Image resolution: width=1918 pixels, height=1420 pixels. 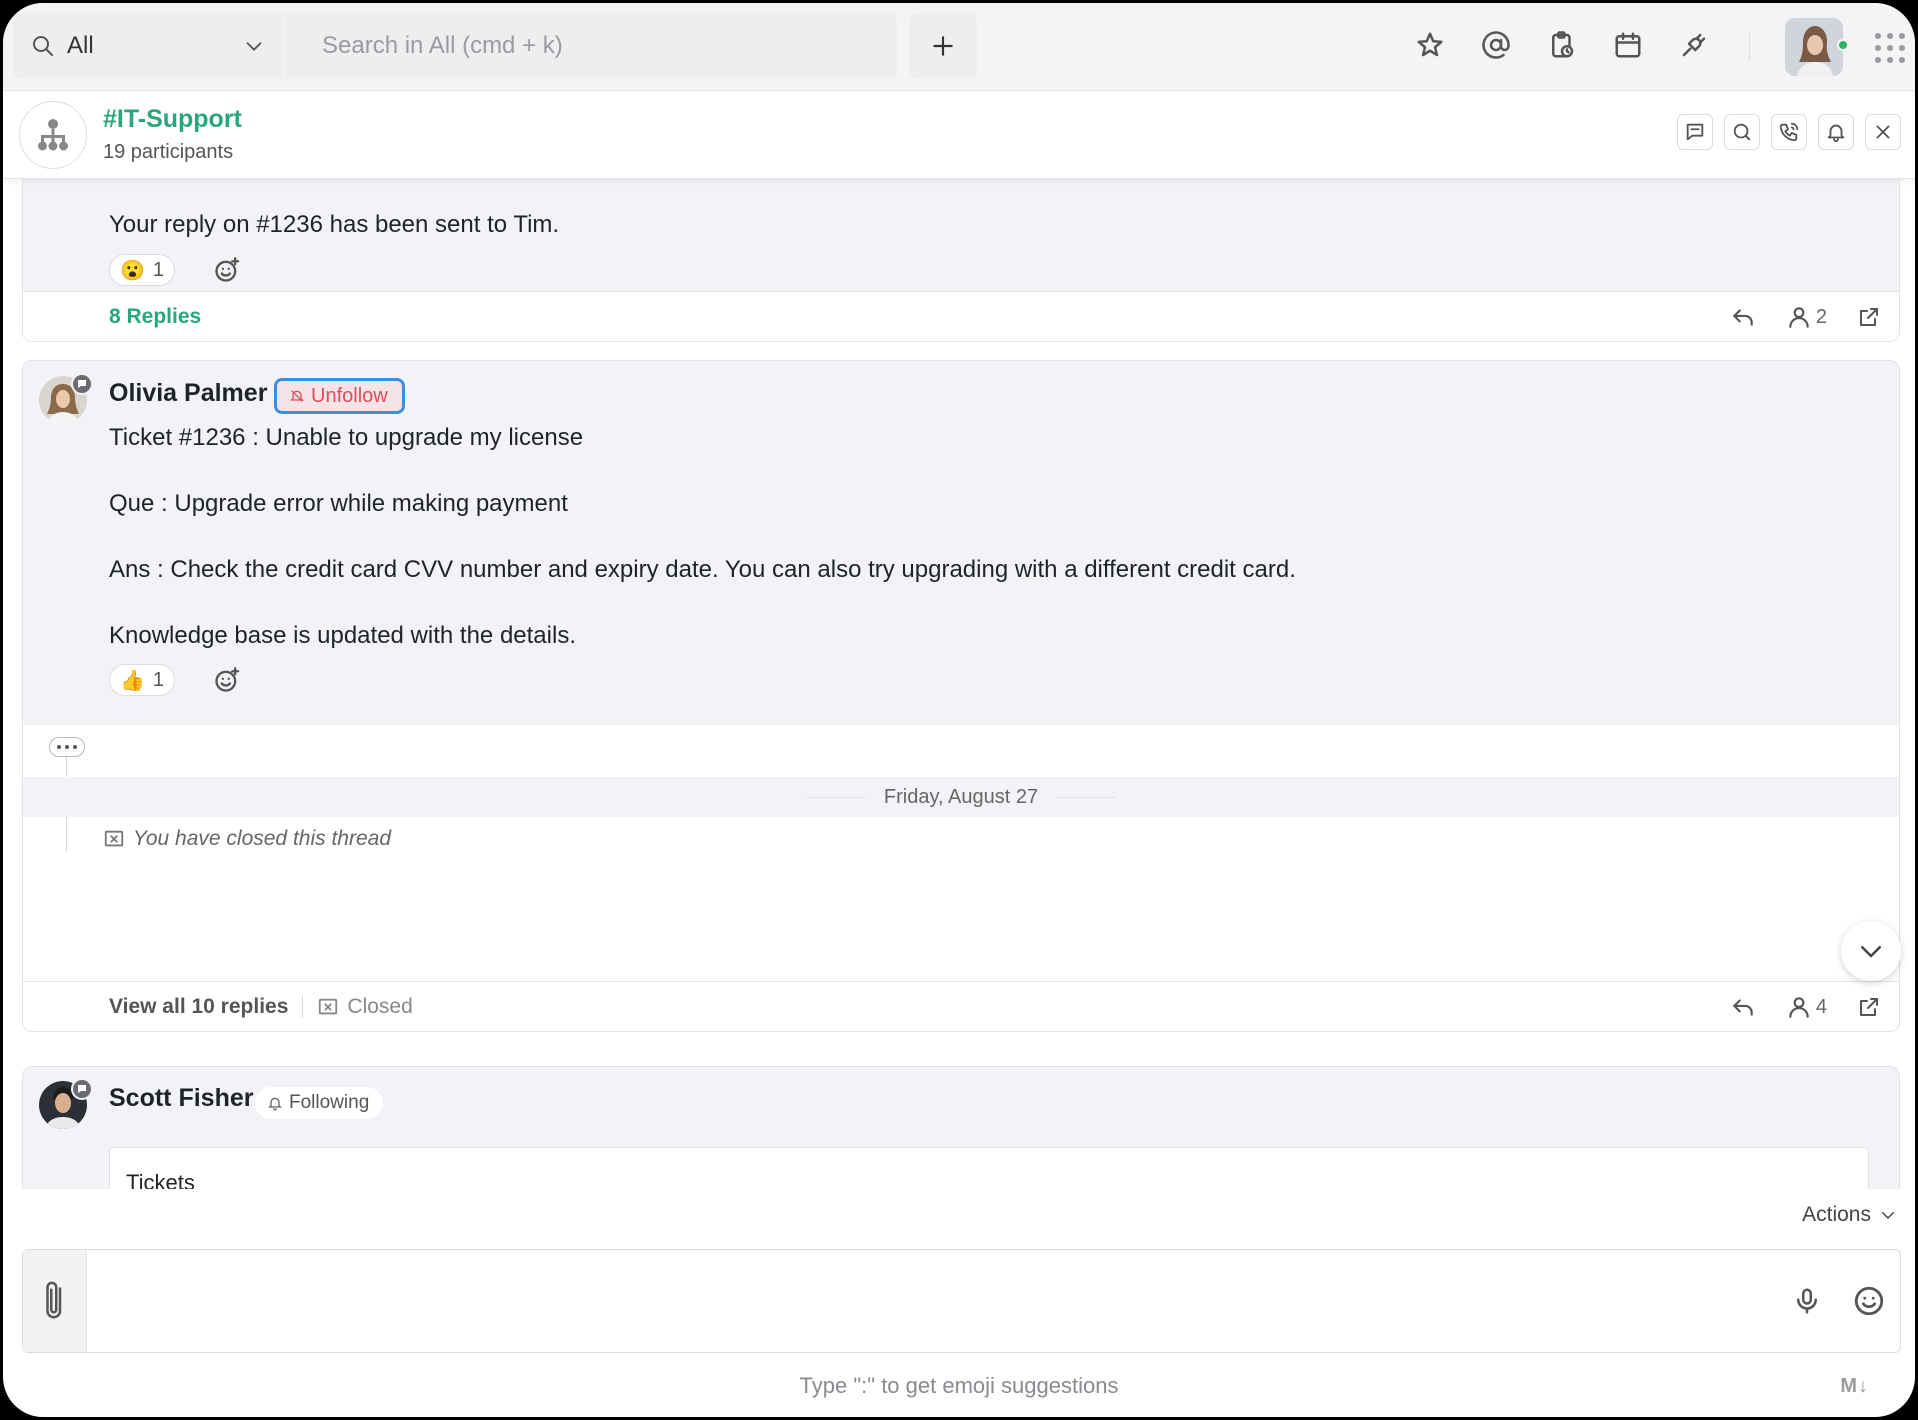 I want to click on author-name: Scott Fisher, so click(x=181, y=1098).